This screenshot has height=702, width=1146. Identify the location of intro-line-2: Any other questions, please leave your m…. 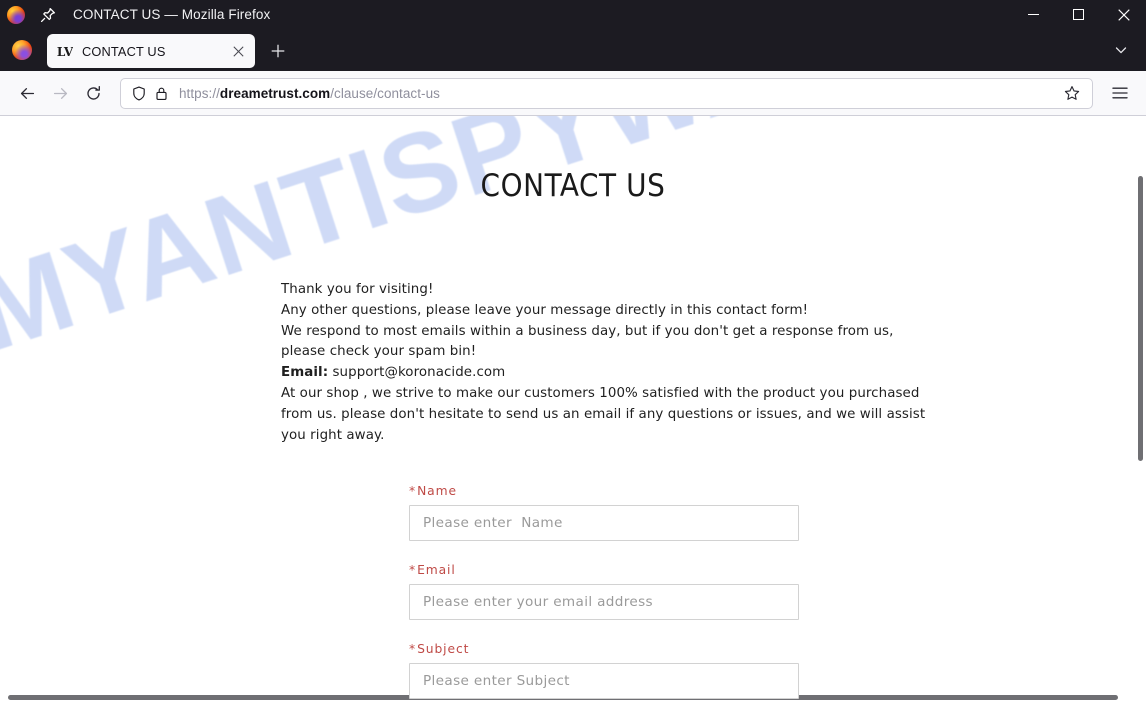
(545, 310).